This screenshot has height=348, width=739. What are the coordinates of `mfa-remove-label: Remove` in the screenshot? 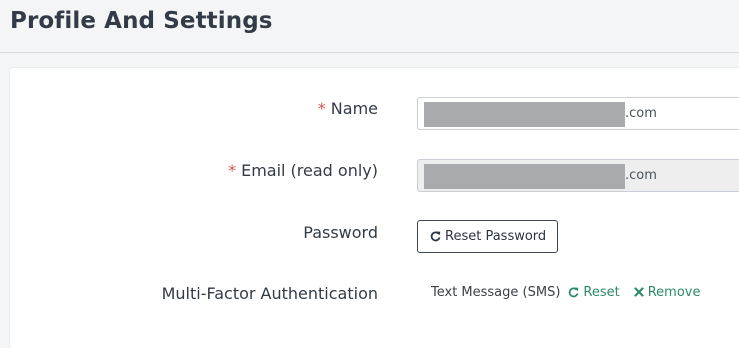 It's located at (674, 292).